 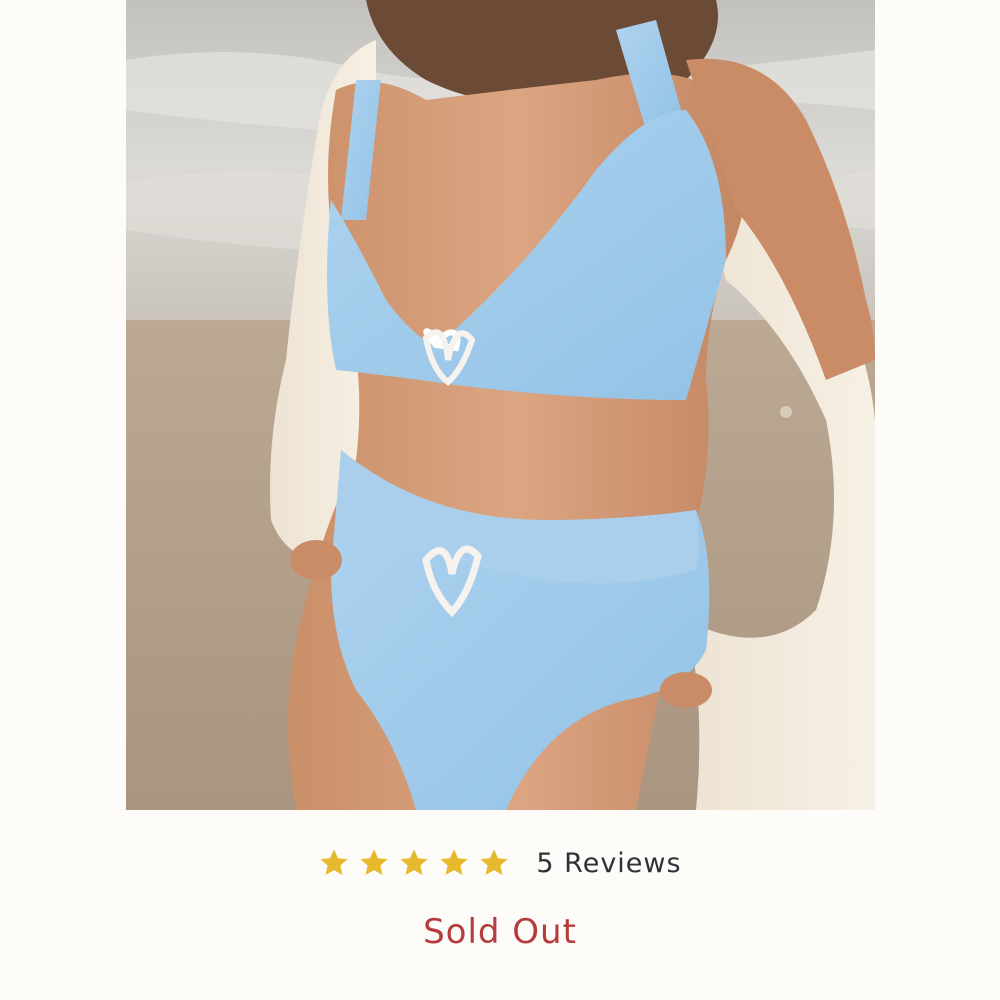 I want to click on sold-out-label: Sold Out, so click(x=500, y=932).